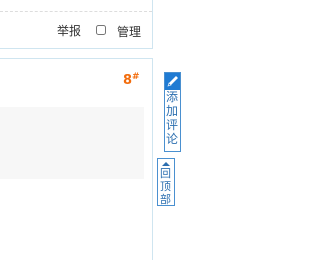 The height and width of the screenshot is (260, 320). What do you see at coordinates (69, 31) in the screenshot?
I see `report-link: 举报` at bounding box center [69, 31].